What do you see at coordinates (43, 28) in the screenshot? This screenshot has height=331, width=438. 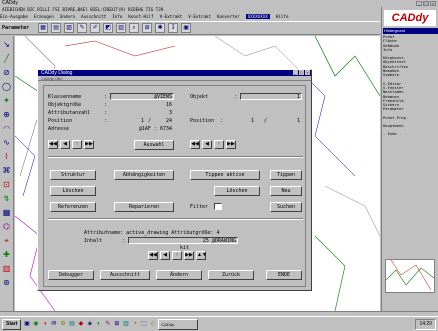 I see `toolbar-tool-icon: ▦` at bounding box center [43, 28].